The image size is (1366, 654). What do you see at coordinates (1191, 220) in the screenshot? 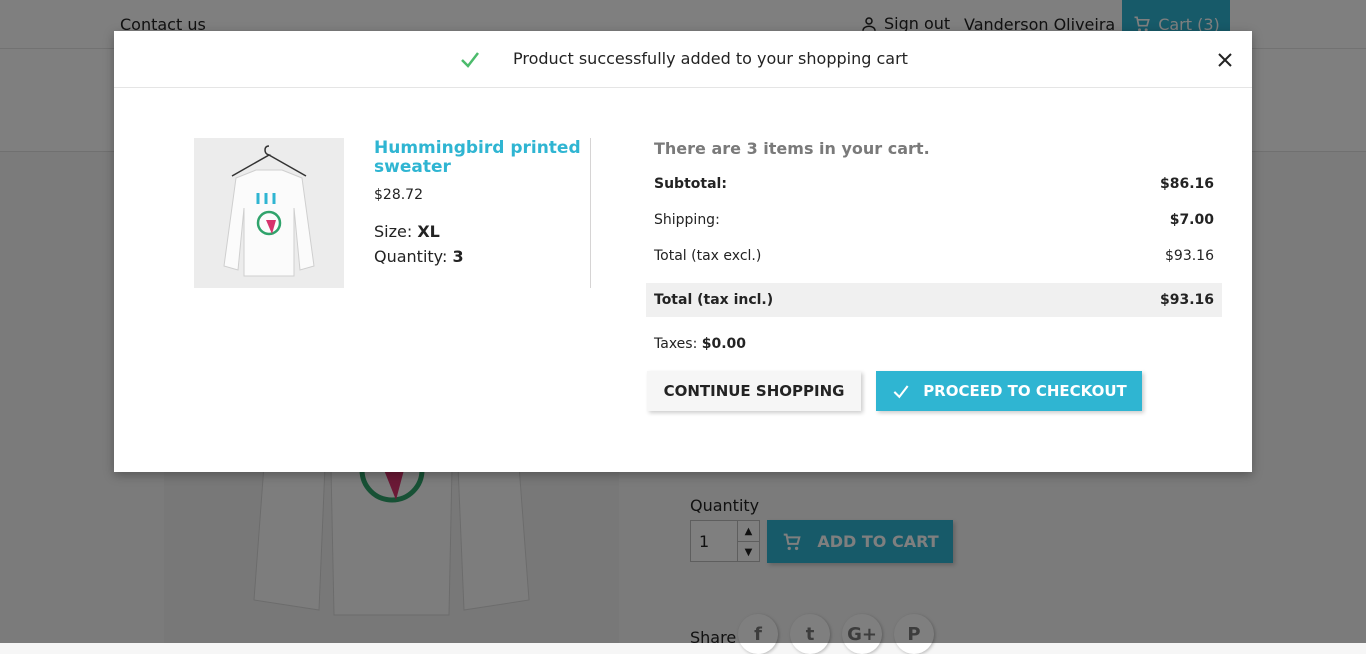
I see `shipping-value: $7.00` at bounding box center [1191, 220].